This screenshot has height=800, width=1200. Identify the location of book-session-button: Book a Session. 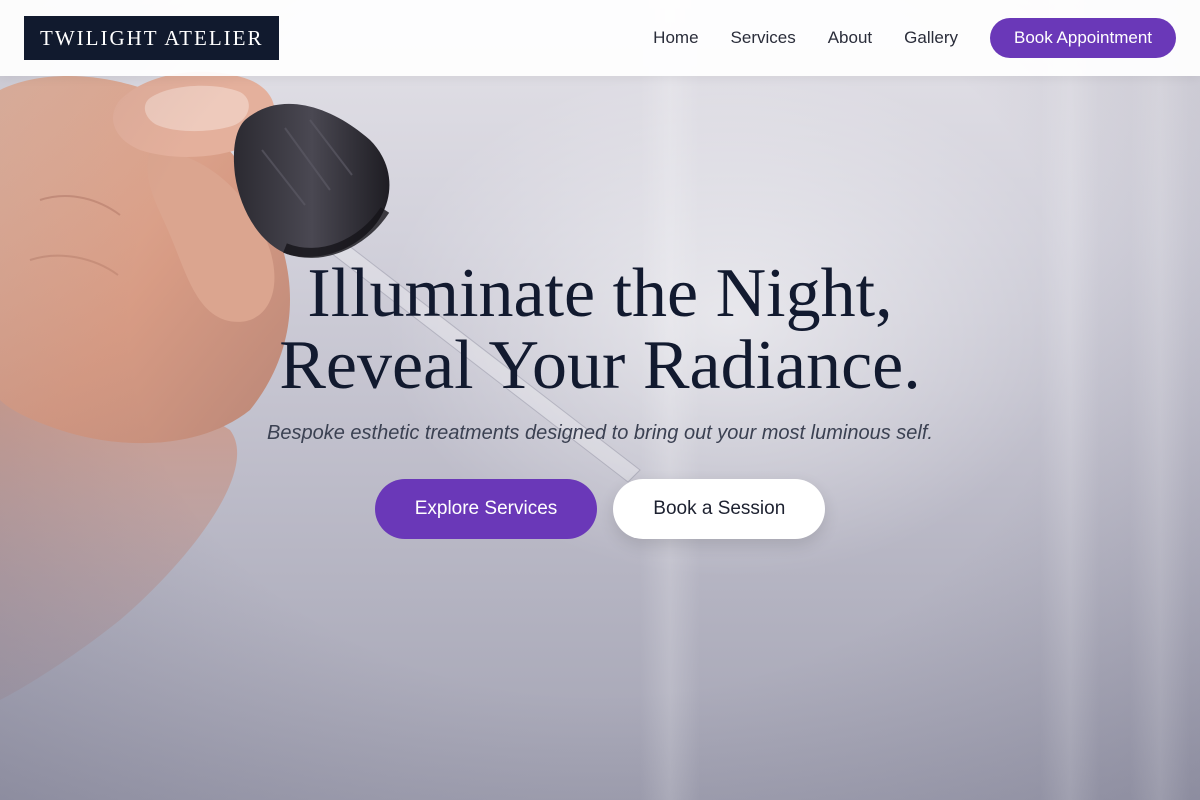
(719, 509).